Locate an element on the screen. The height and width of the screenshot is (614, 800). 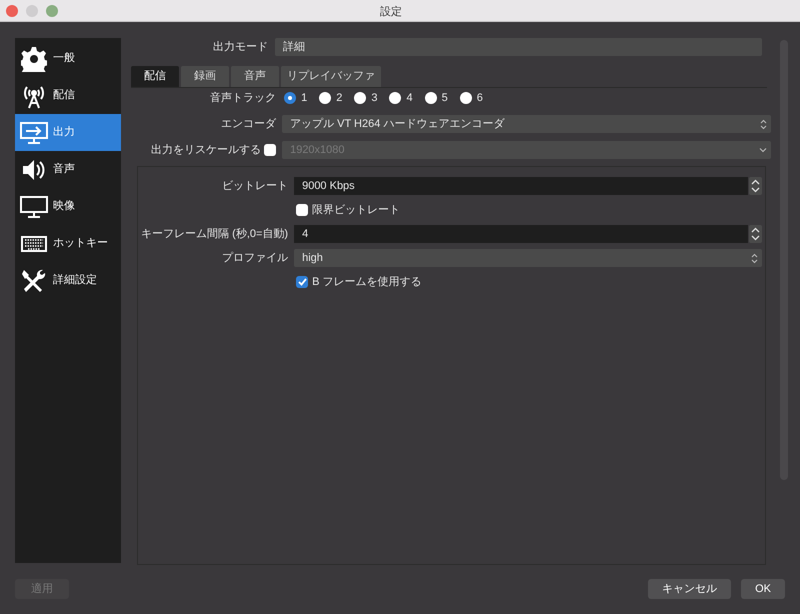
tab: 配信 is located at coordinates (155, 76).